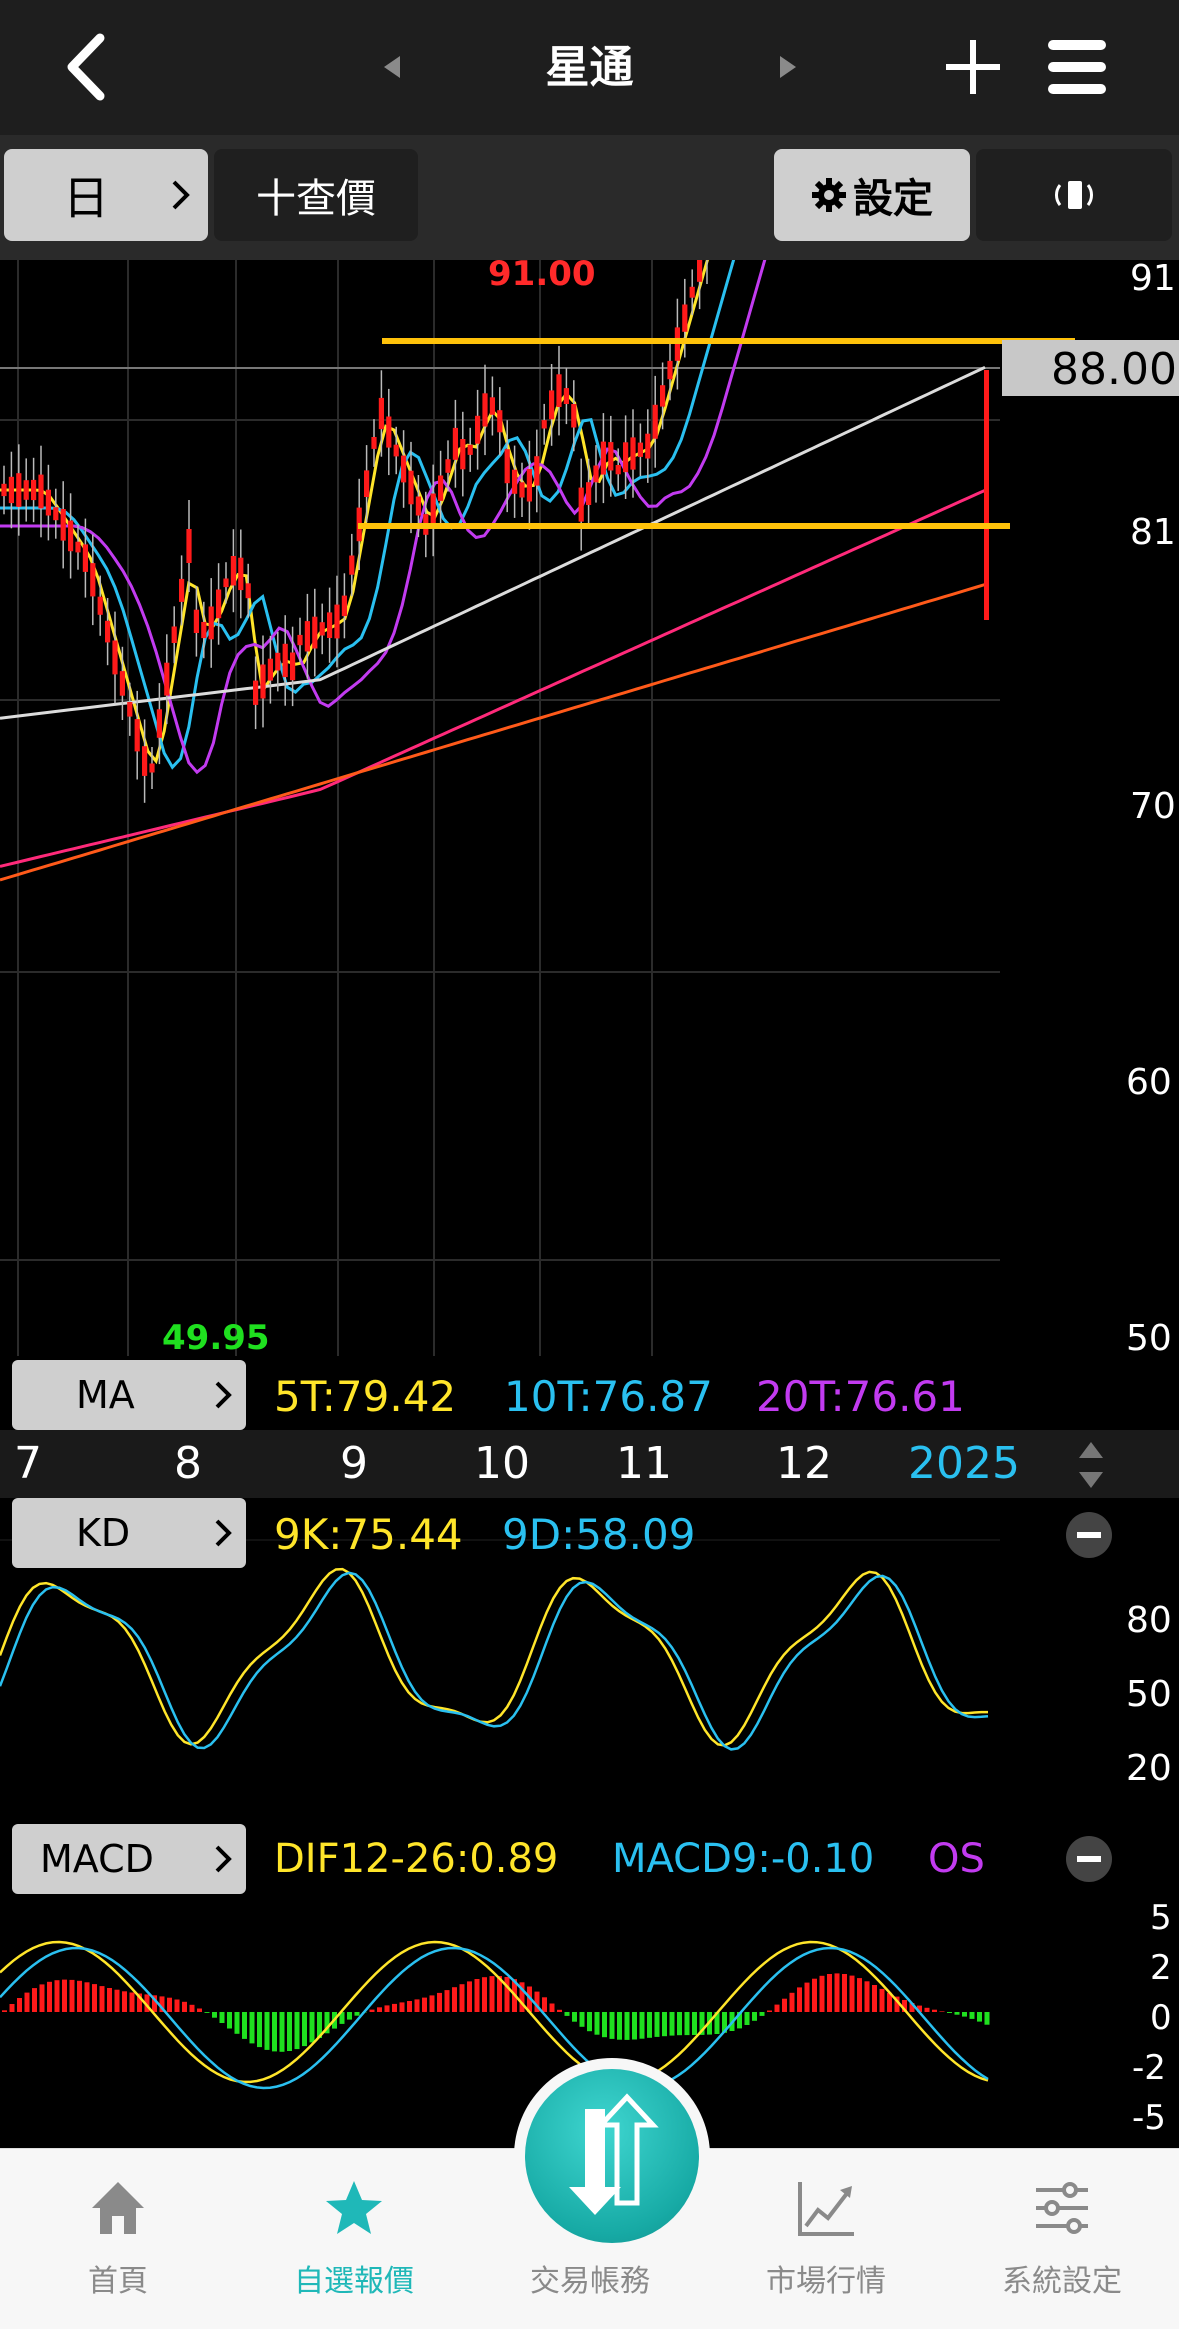 The width and height of the screenshot is (1179, 2329). What do you see at coordinates (743, 1859) in the screenshot?
I see `macd9-value: MACD9:-0.10` at bounding box center [743, 1859].